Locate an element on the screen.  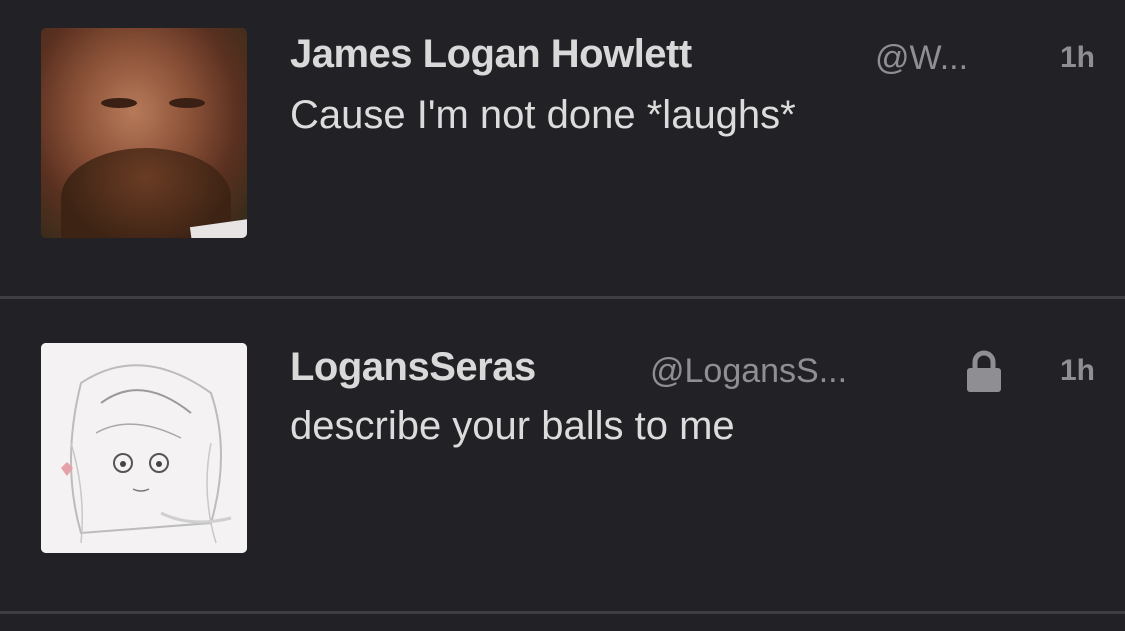
user-sketch-icon is located at coordinates (144, 448).